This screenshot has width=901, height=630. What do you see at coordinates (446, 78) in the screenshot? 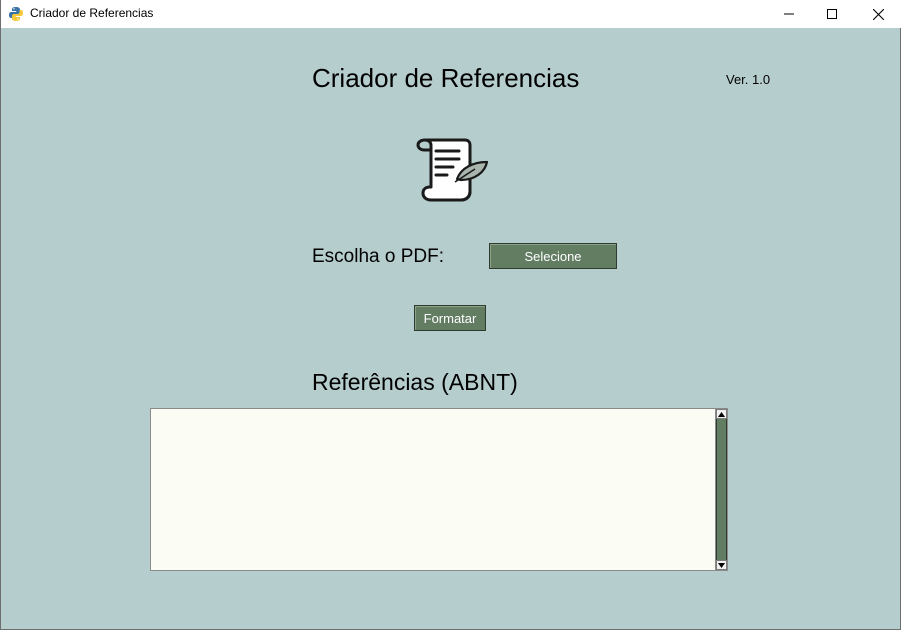
I see `app-heading: Criador de Referencias` at bounding box center [446, 78].